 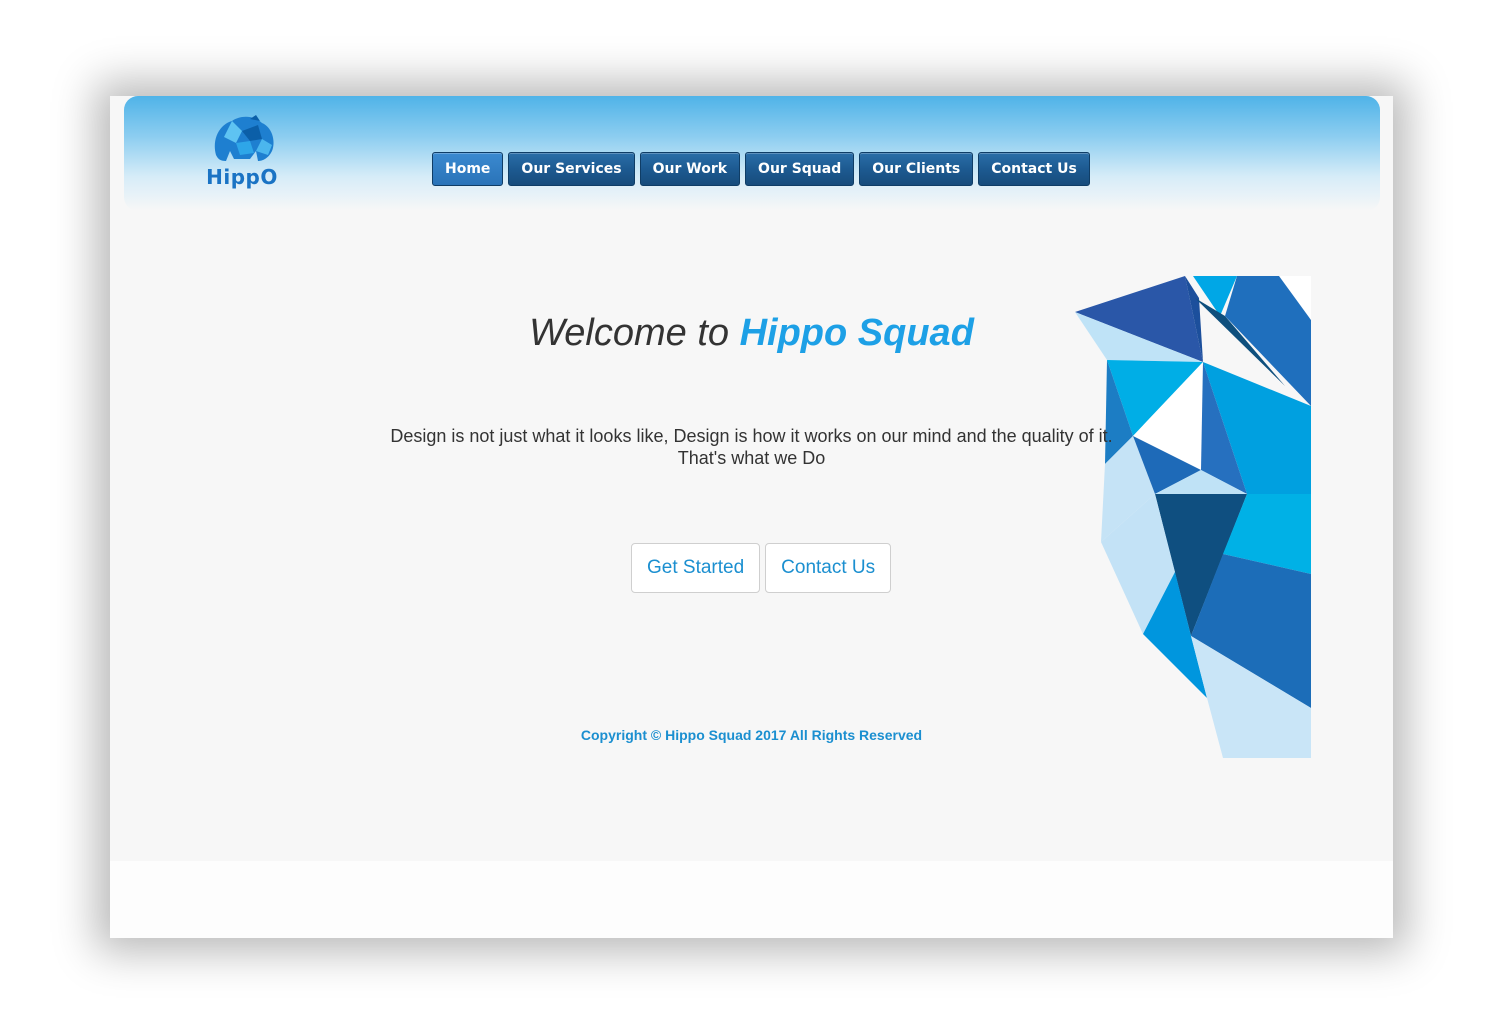 What do you see at coordinates (242, 177) in the screenshot?
I see `logo-text: HippO` at bounding box center [242, 177].